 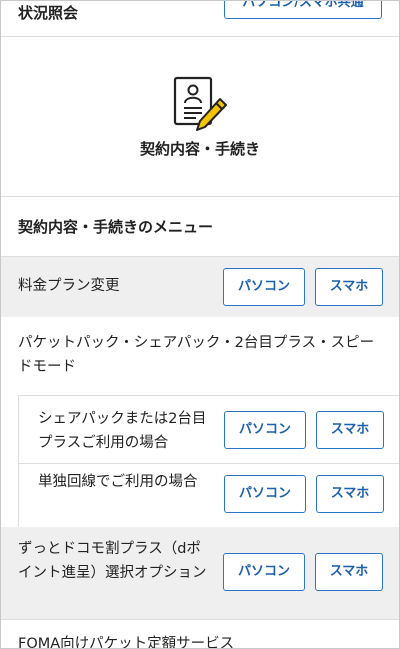 I want to click on packet-pack-label: パケットパック・シェアパック・2台目プラス・スピードモード, so click(x=196, y=355).